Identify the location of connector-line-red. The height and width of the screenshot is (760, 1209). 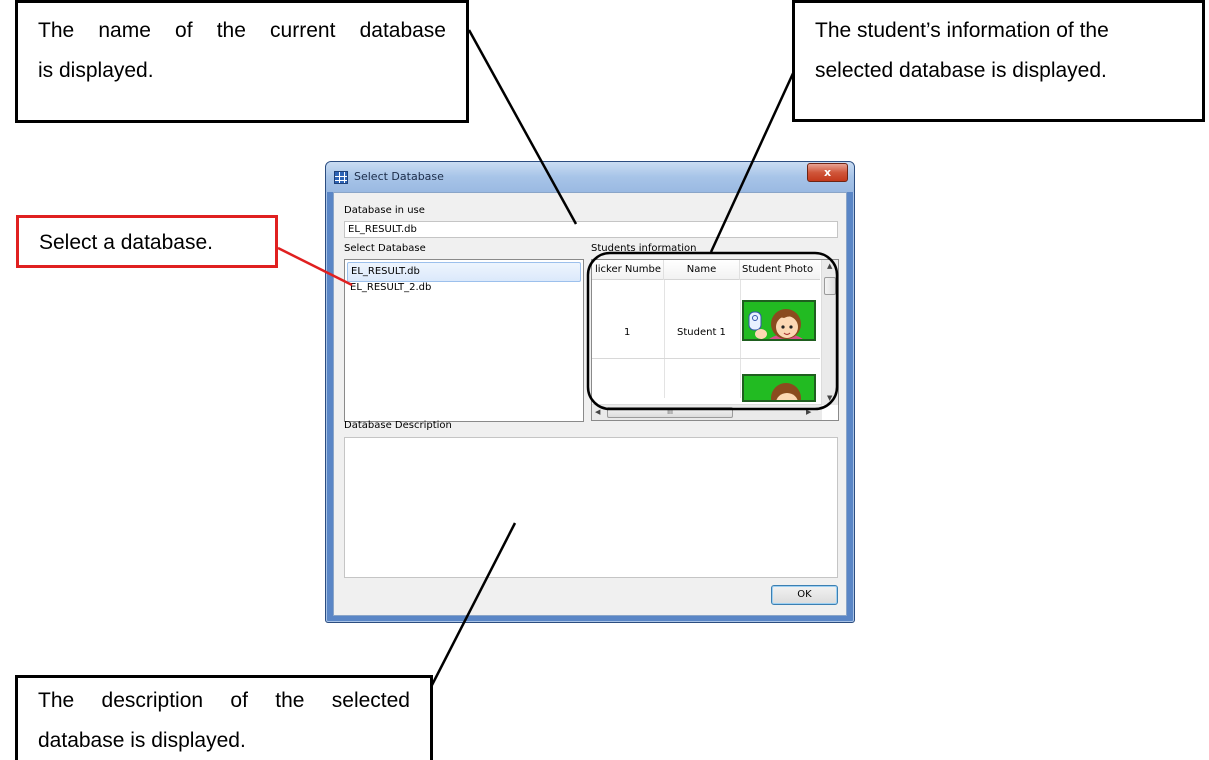
(315, 266).